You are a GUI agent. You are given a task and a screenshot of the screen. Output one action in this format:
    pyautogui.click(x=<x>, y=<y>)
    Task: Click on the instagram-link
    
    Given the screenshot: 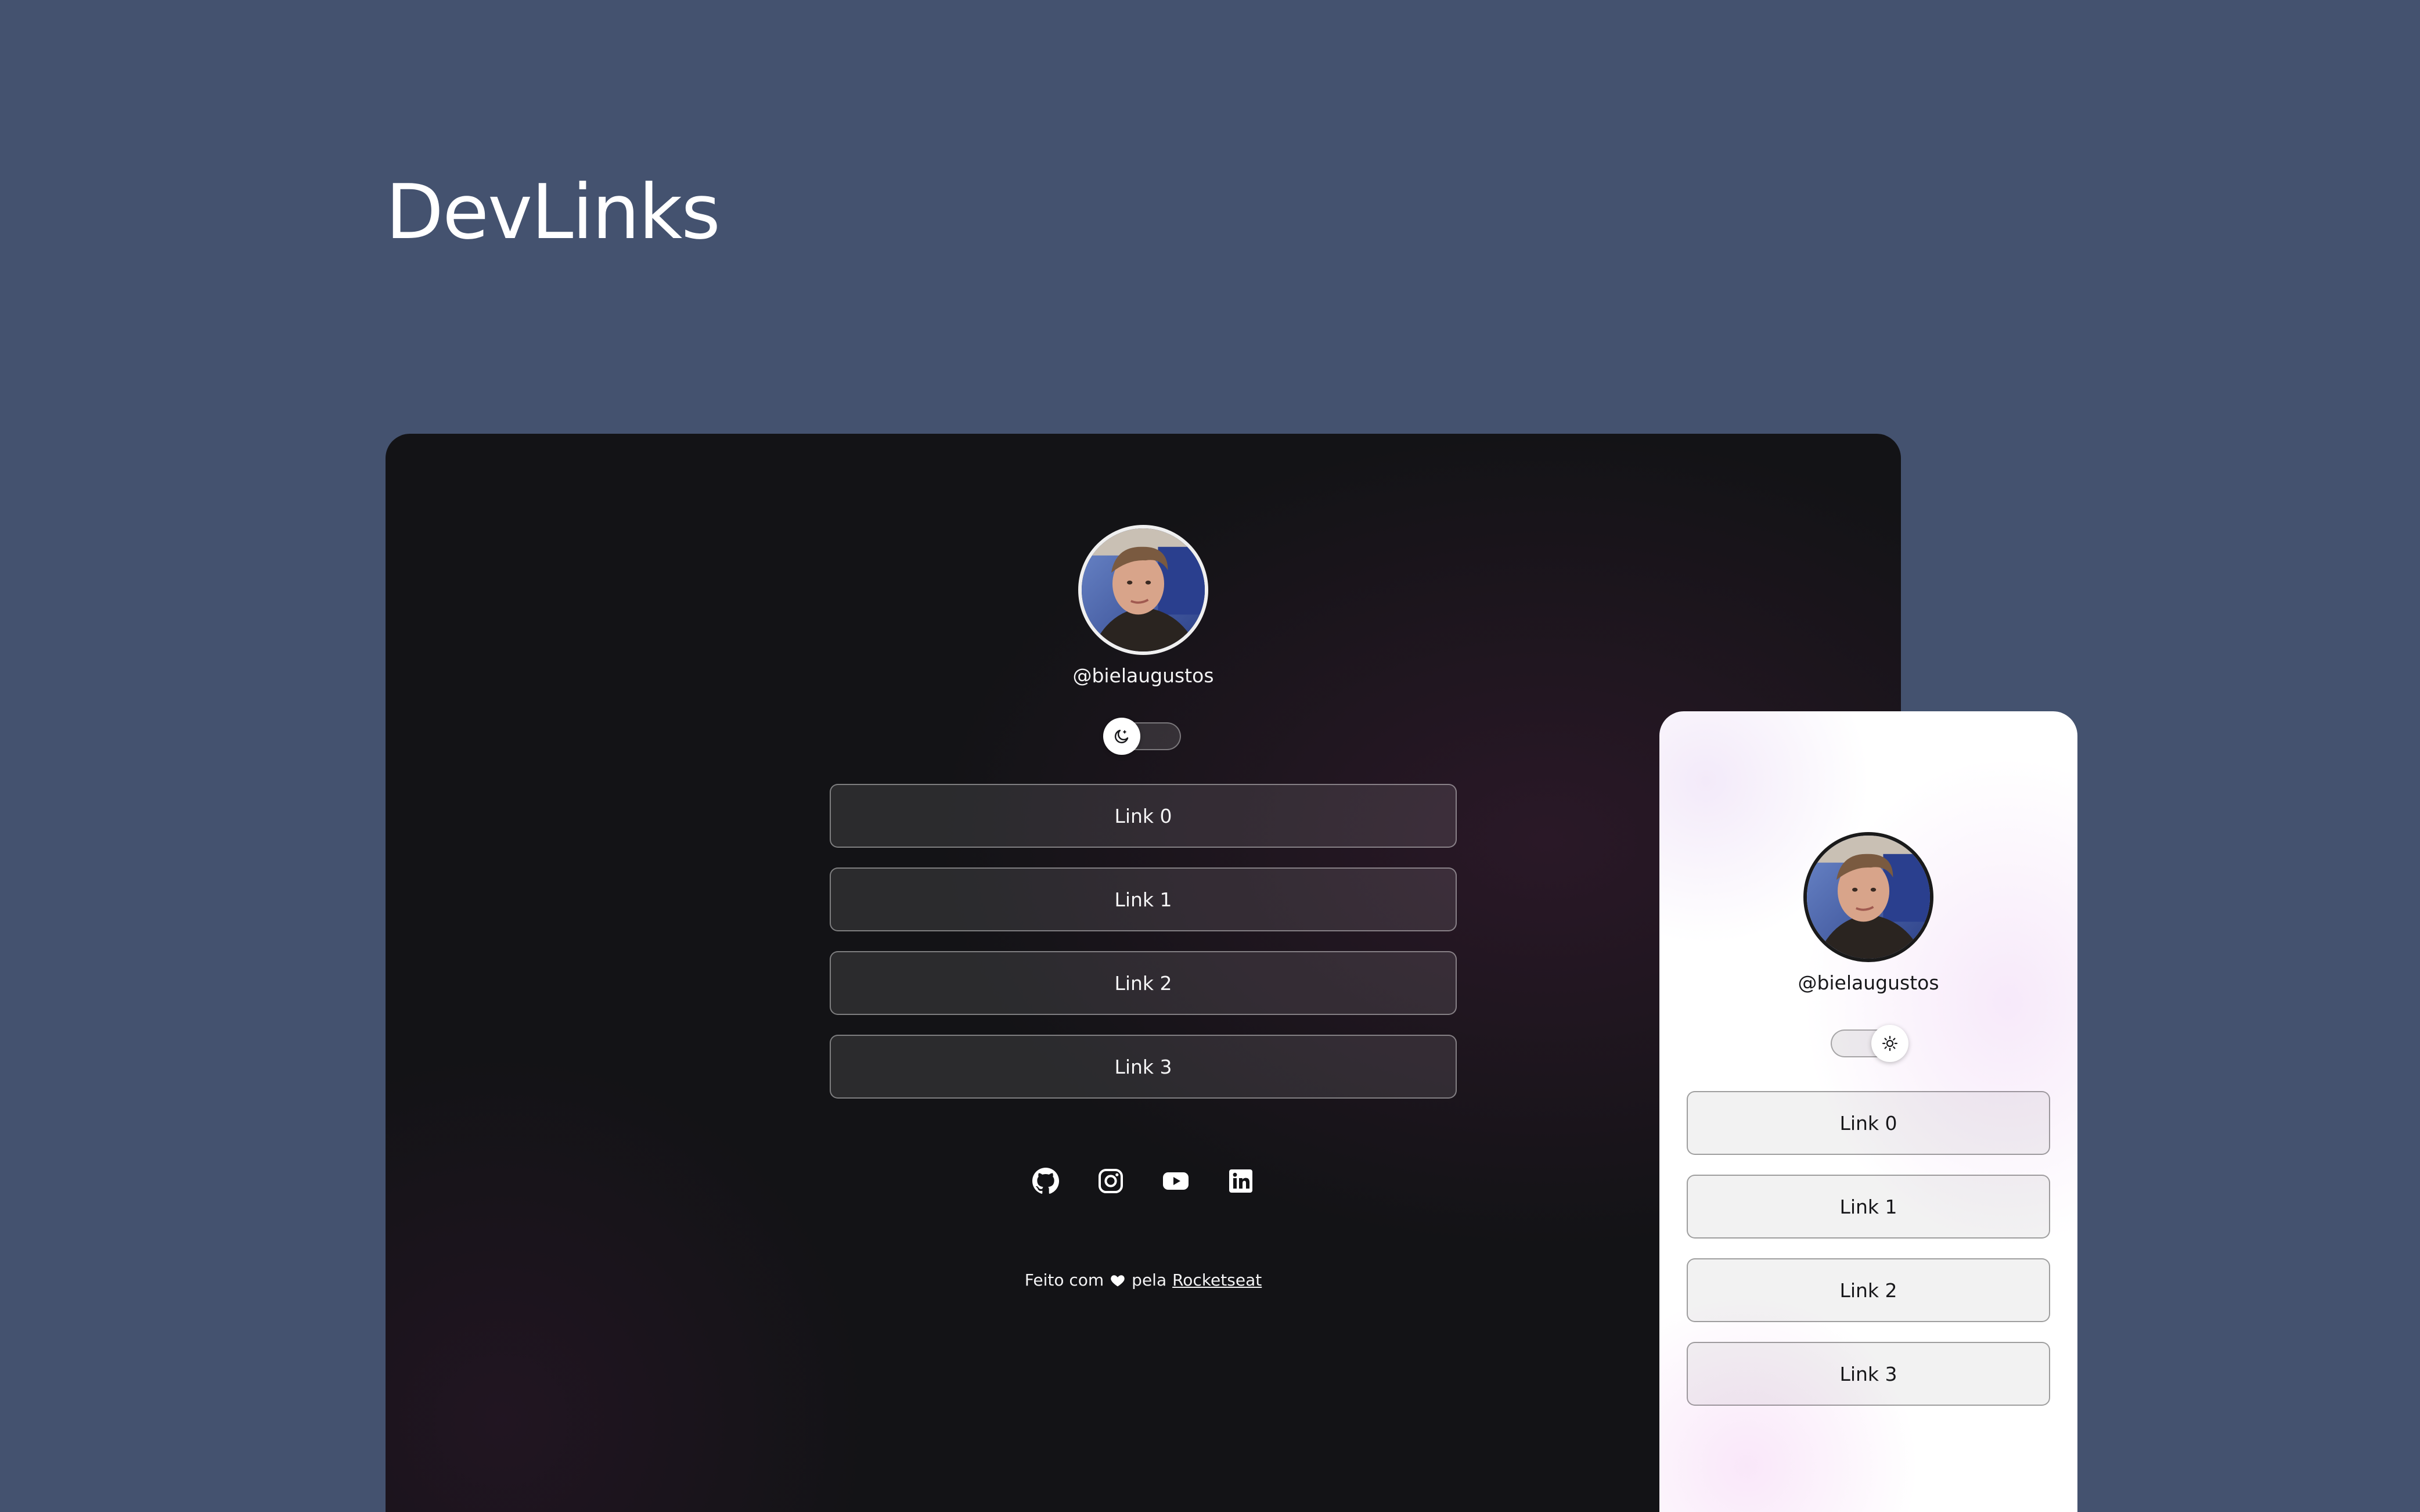 What is the action you would take?
    pyautogui.click(x=1110, y=1181)
    